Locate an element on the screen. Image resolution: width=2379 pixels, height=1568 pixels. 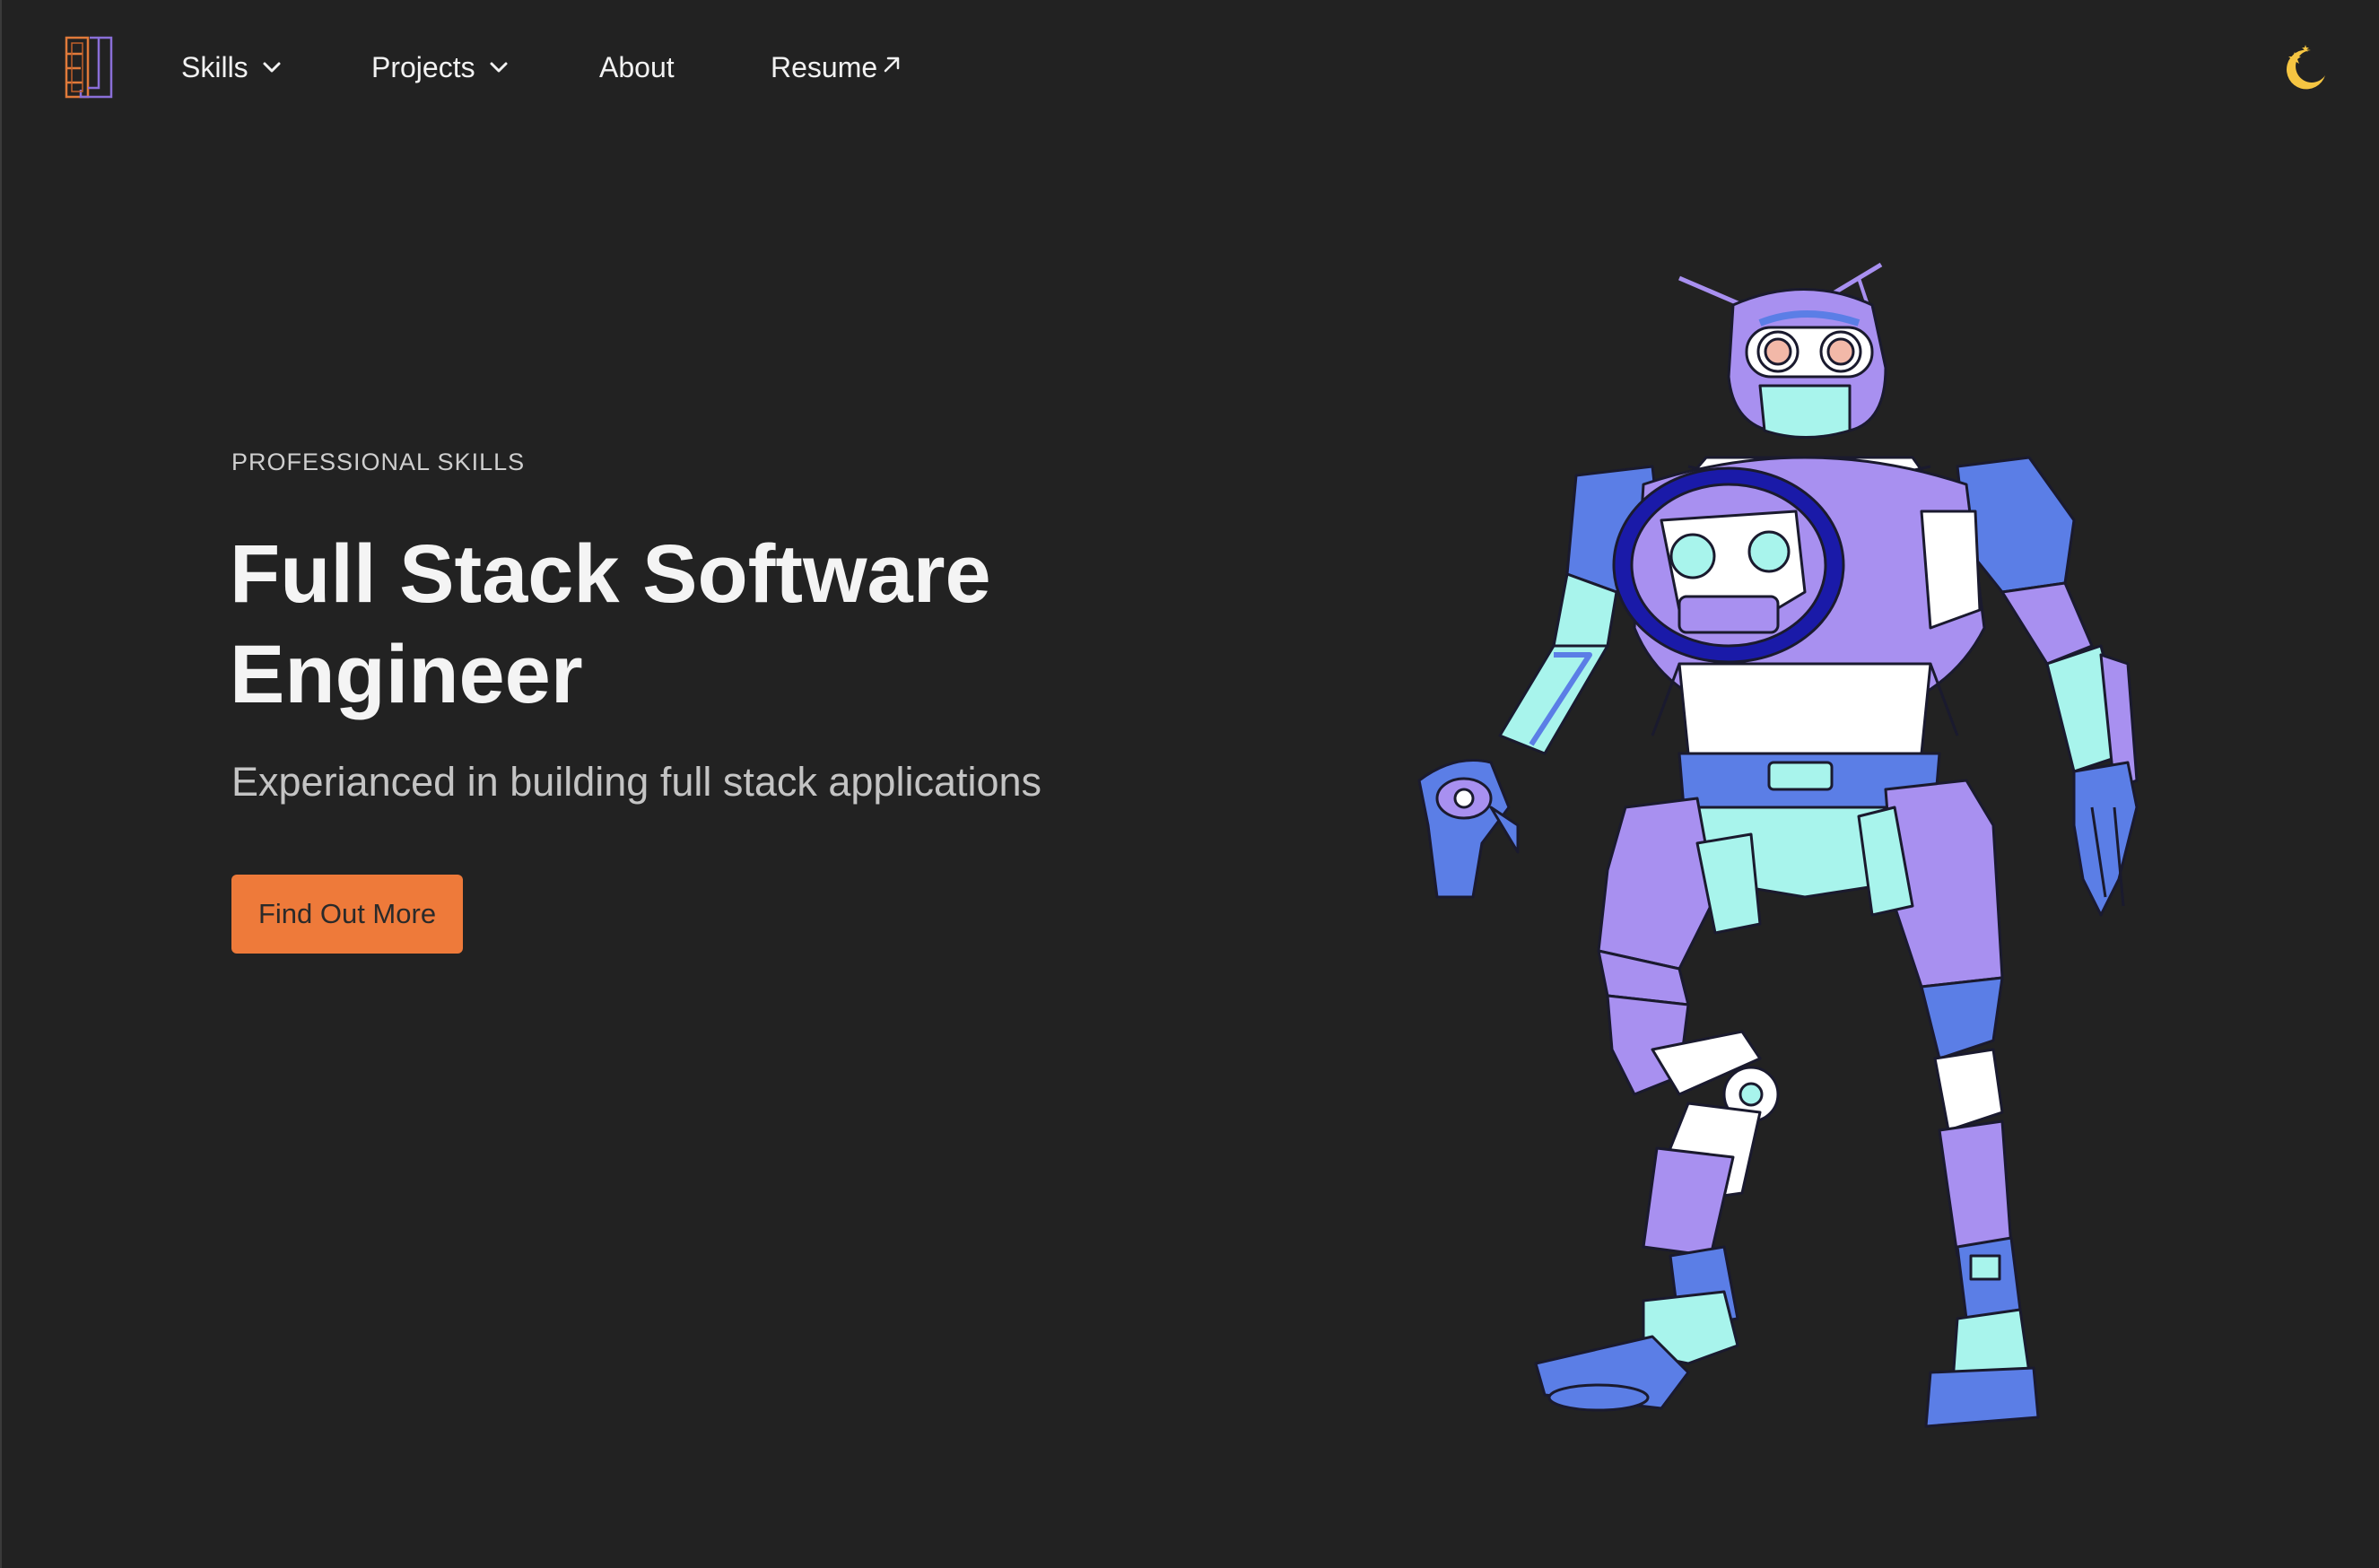
top-nav: Skills Projects About Resume is located at coordinates (1190, 67).